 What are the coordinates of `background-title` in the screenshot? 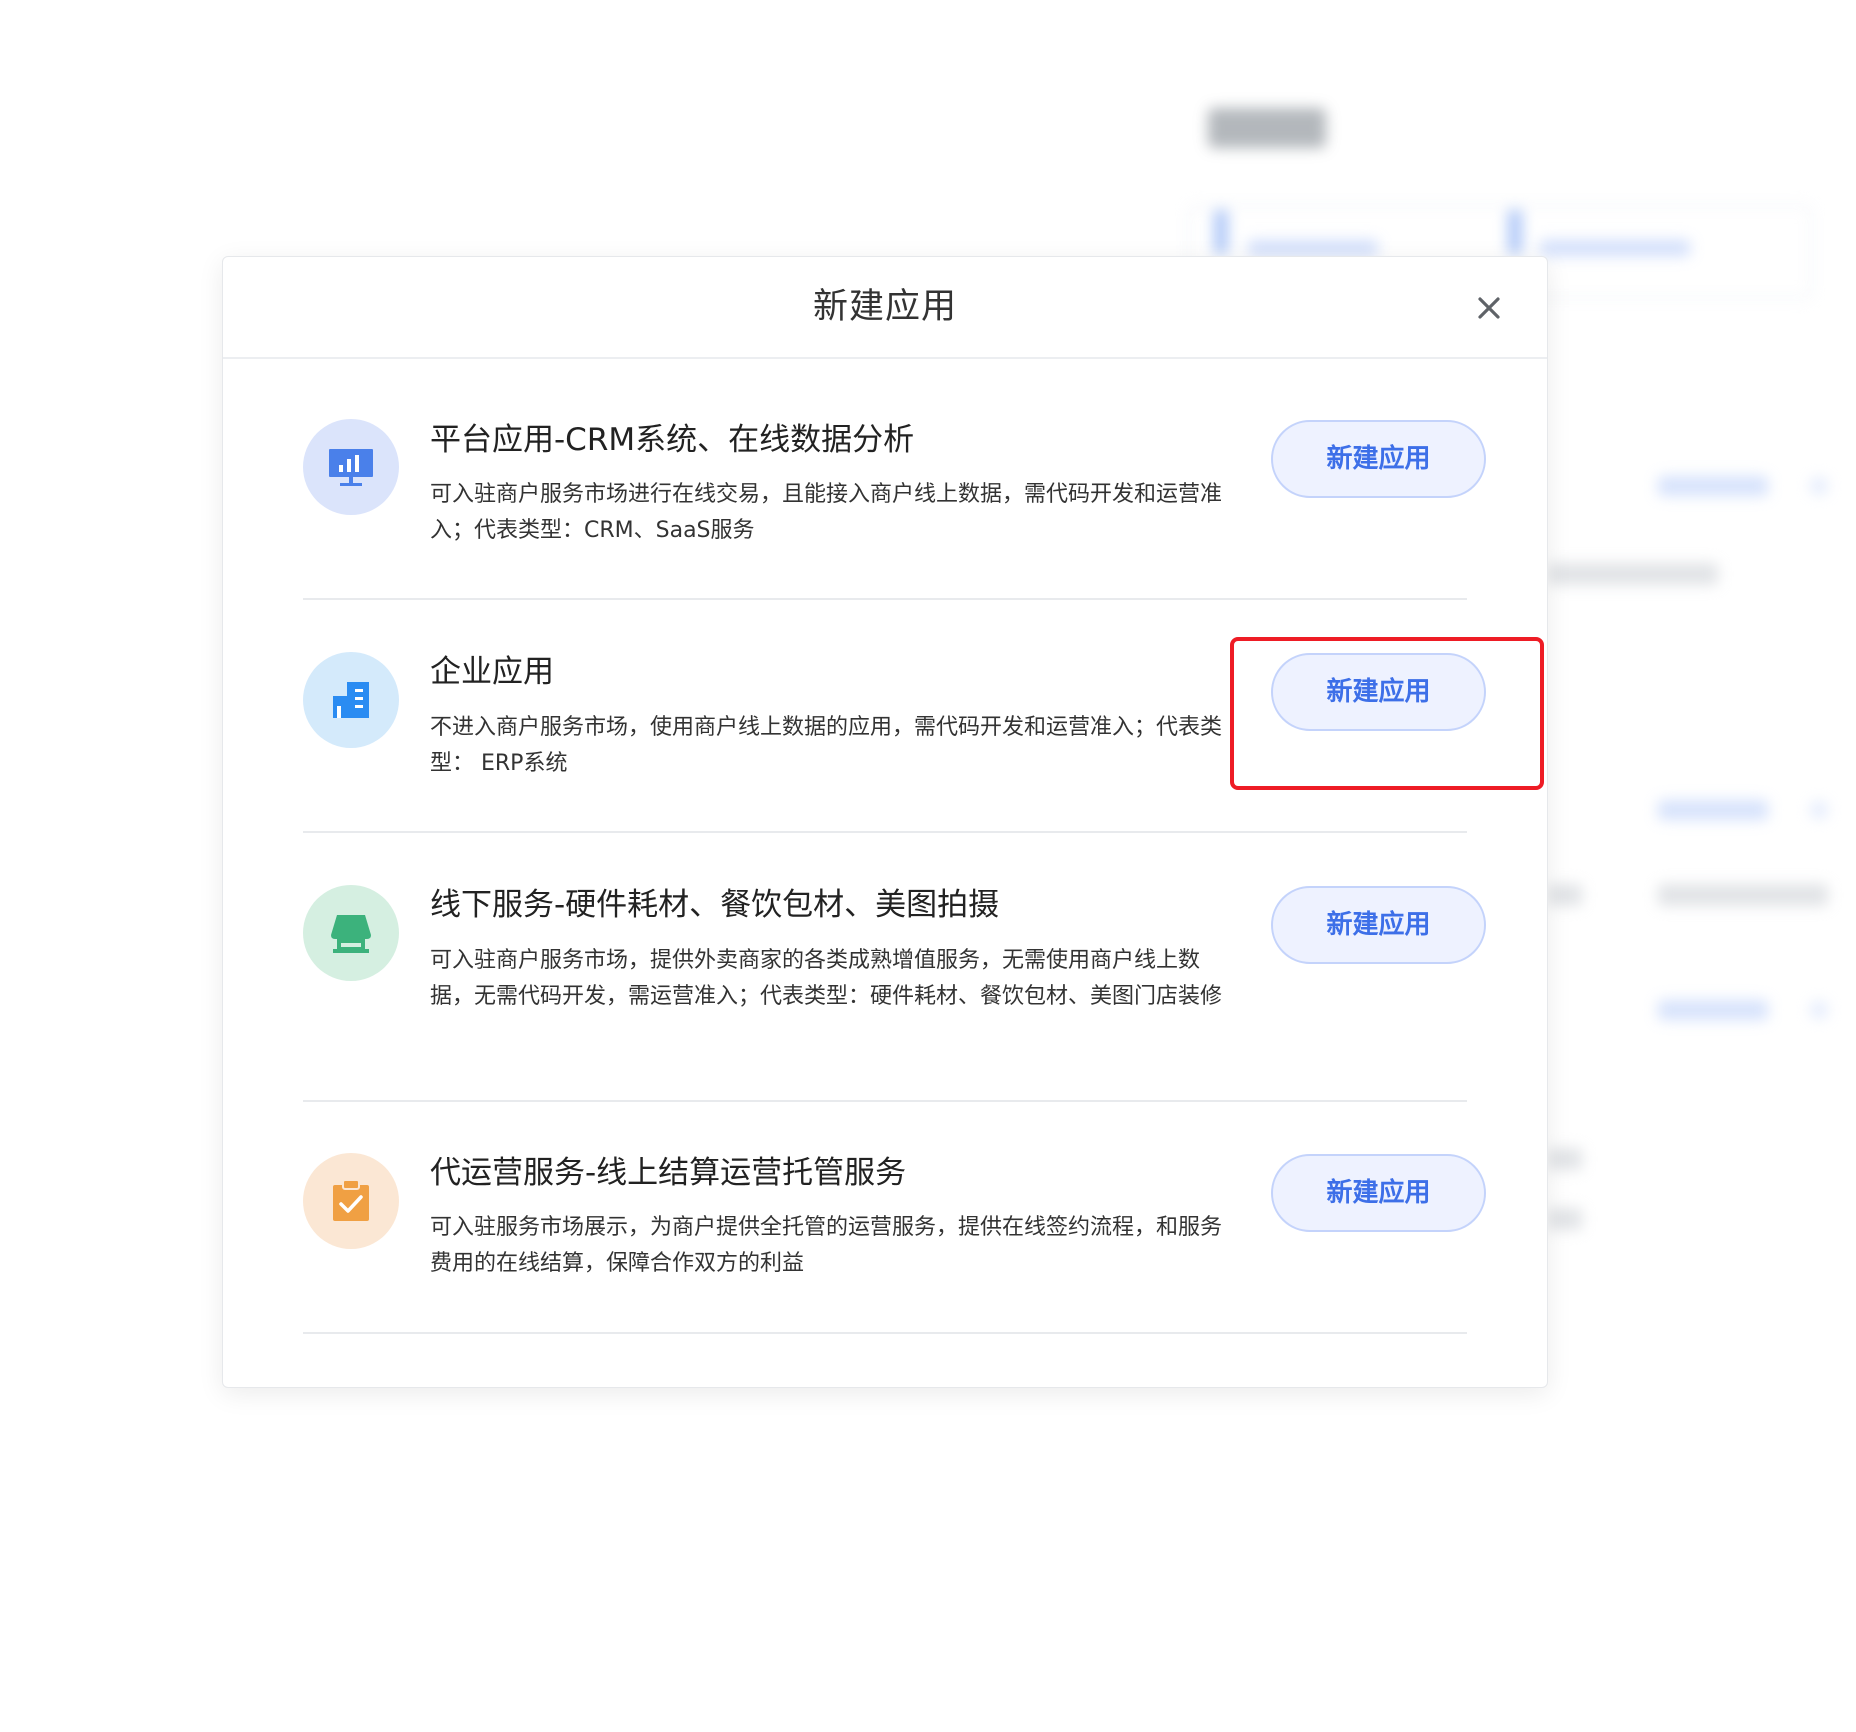 It's located at (1267, 128).